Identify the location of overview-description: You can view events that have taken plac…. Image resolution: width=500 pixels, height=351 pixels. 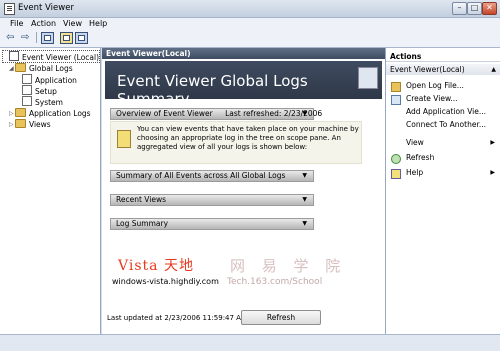
(248, 138).